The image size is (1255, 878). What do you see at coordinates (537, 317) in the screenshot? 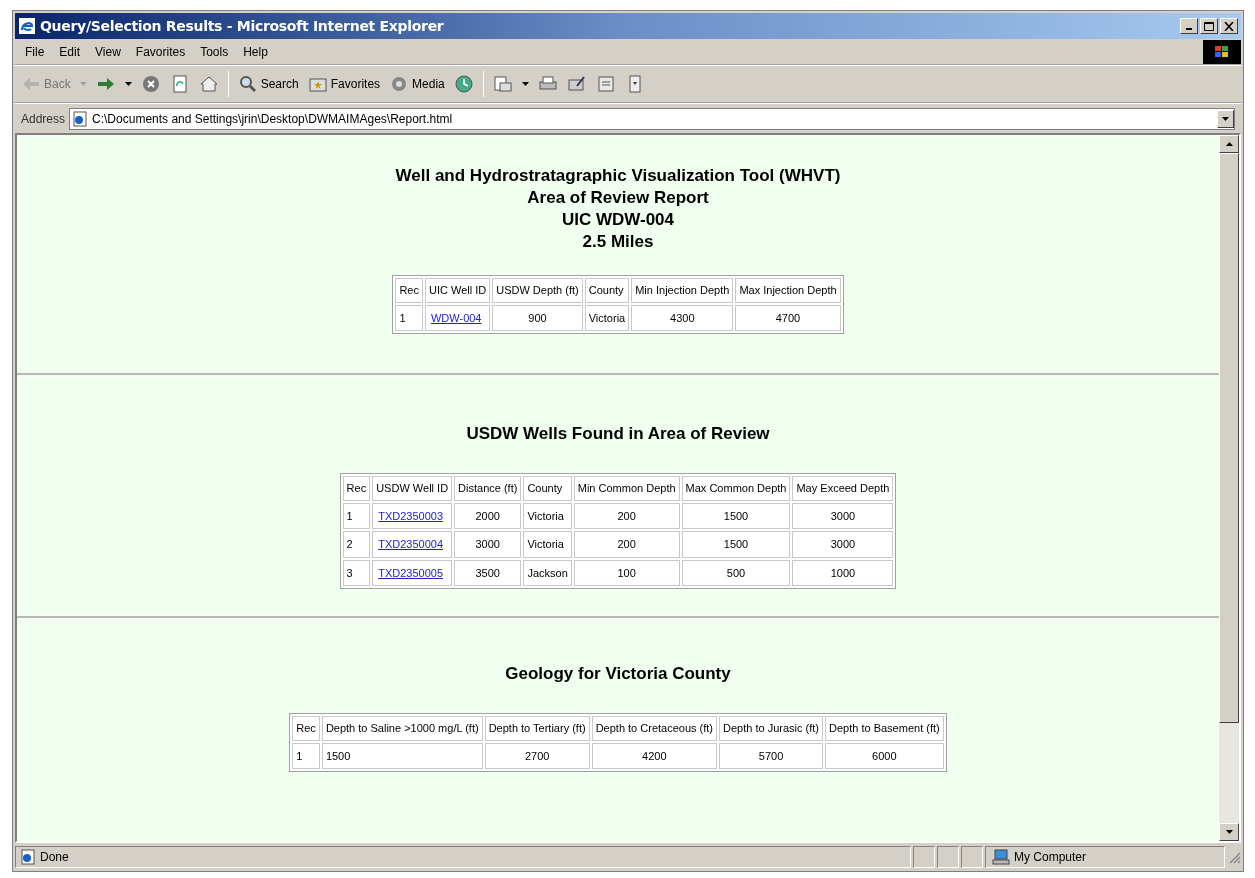
I see `table-cell: 900` at bounding box center [537, 317].